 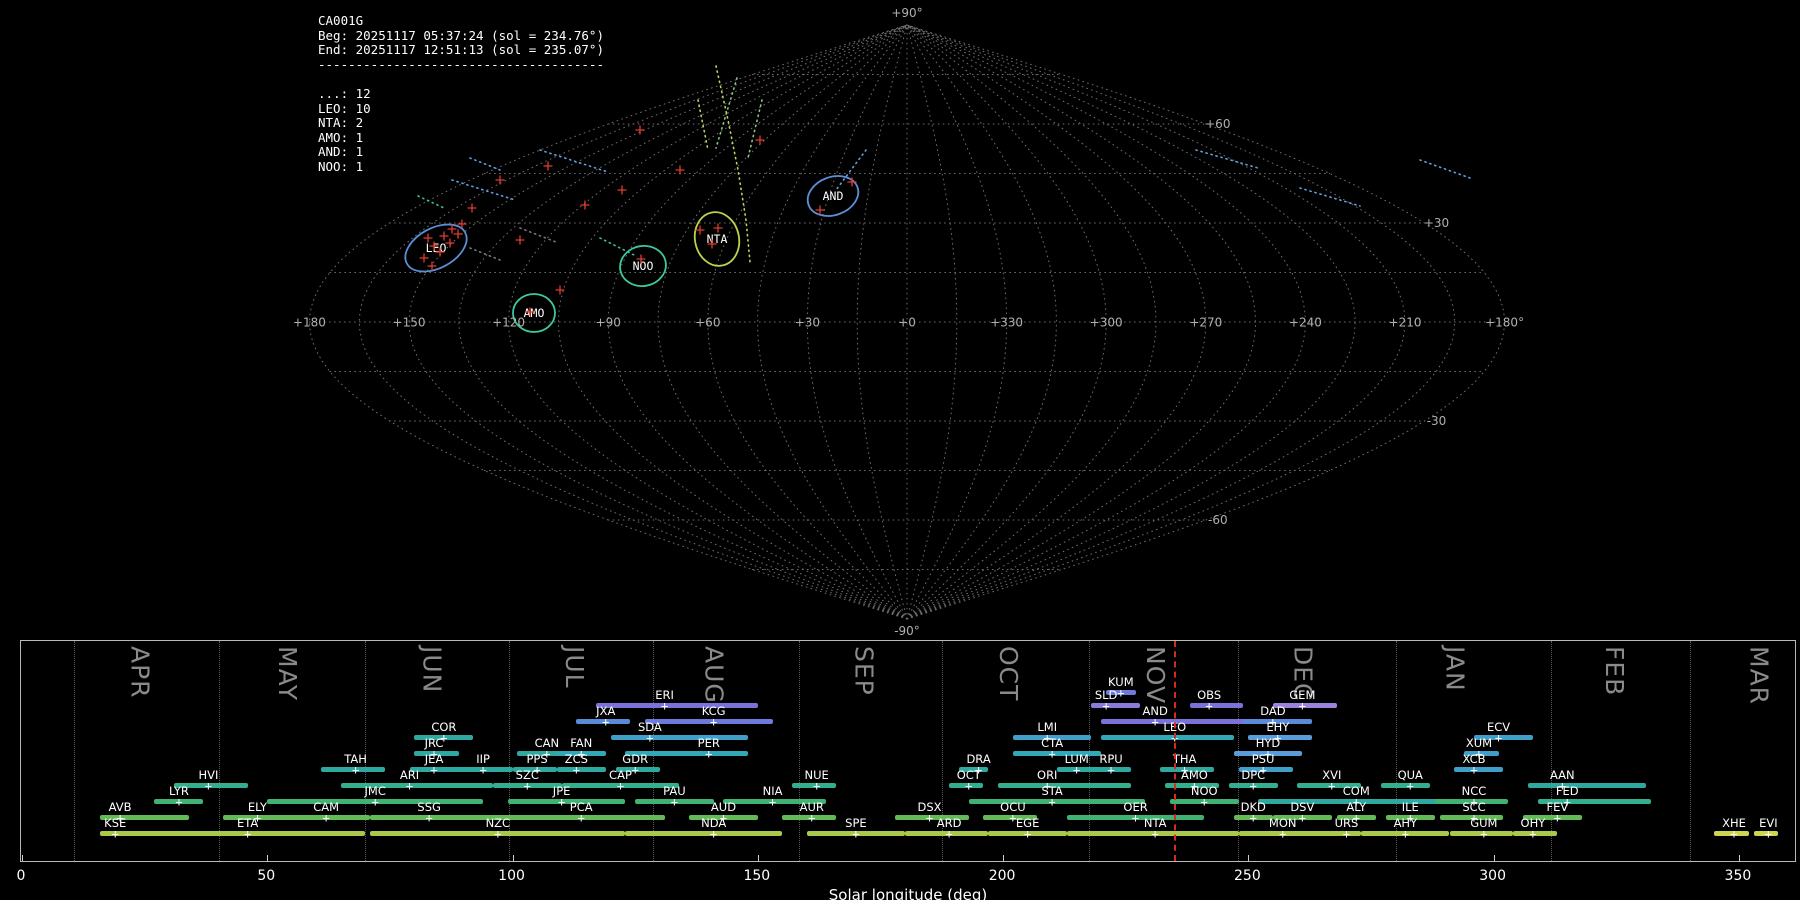 What do you see at coordinates (772, 791) in the screenshot?
I see `shower-code-label: NIA` at bounding box center [772, 791].